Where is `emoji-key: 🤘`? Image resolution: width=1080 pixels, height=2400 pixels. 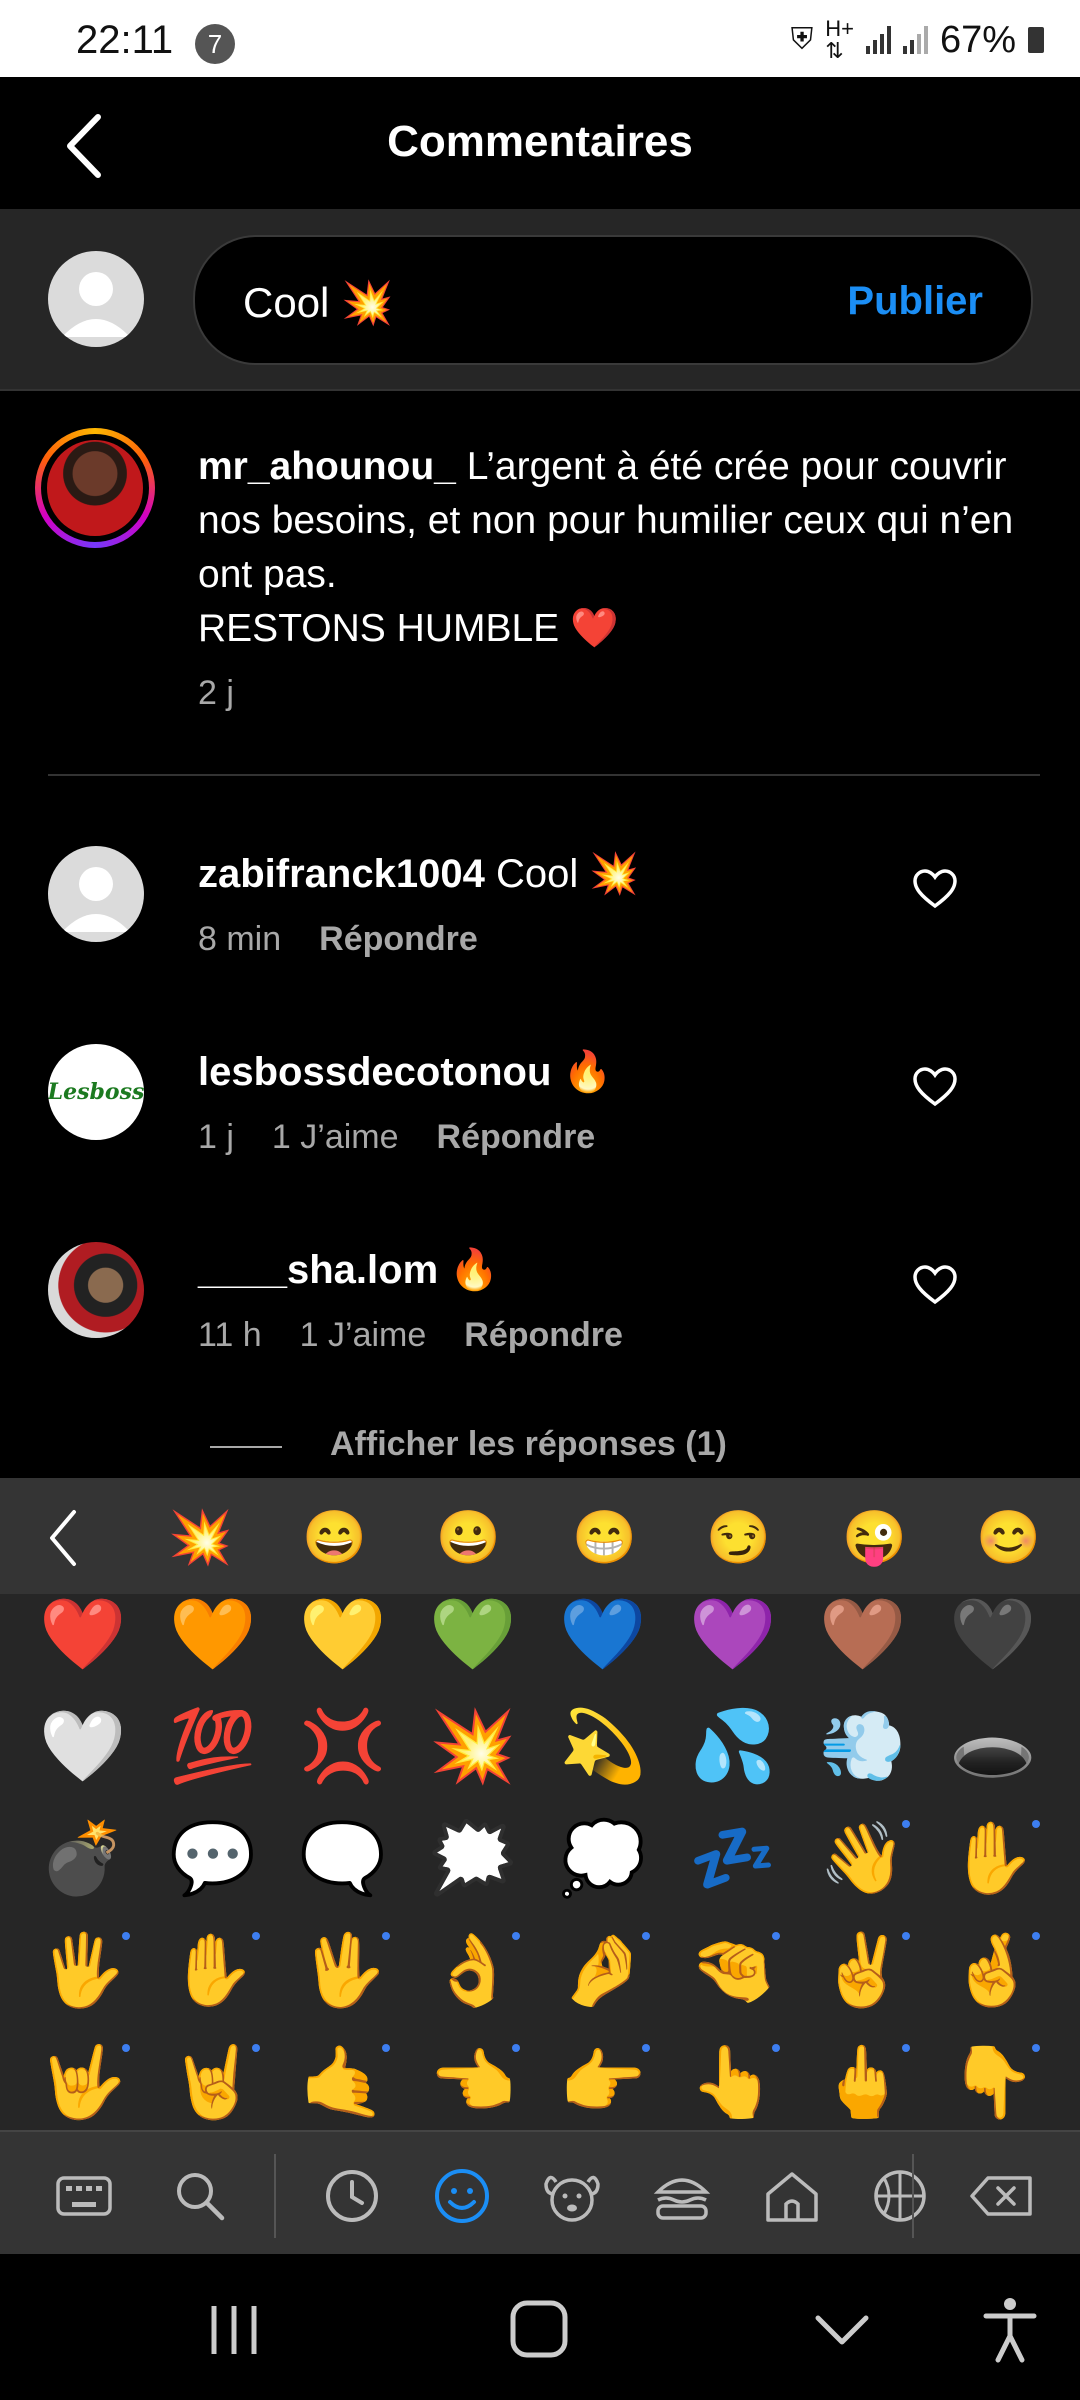 emoji-key: 🤘 is located at coordinates (213, 2078).